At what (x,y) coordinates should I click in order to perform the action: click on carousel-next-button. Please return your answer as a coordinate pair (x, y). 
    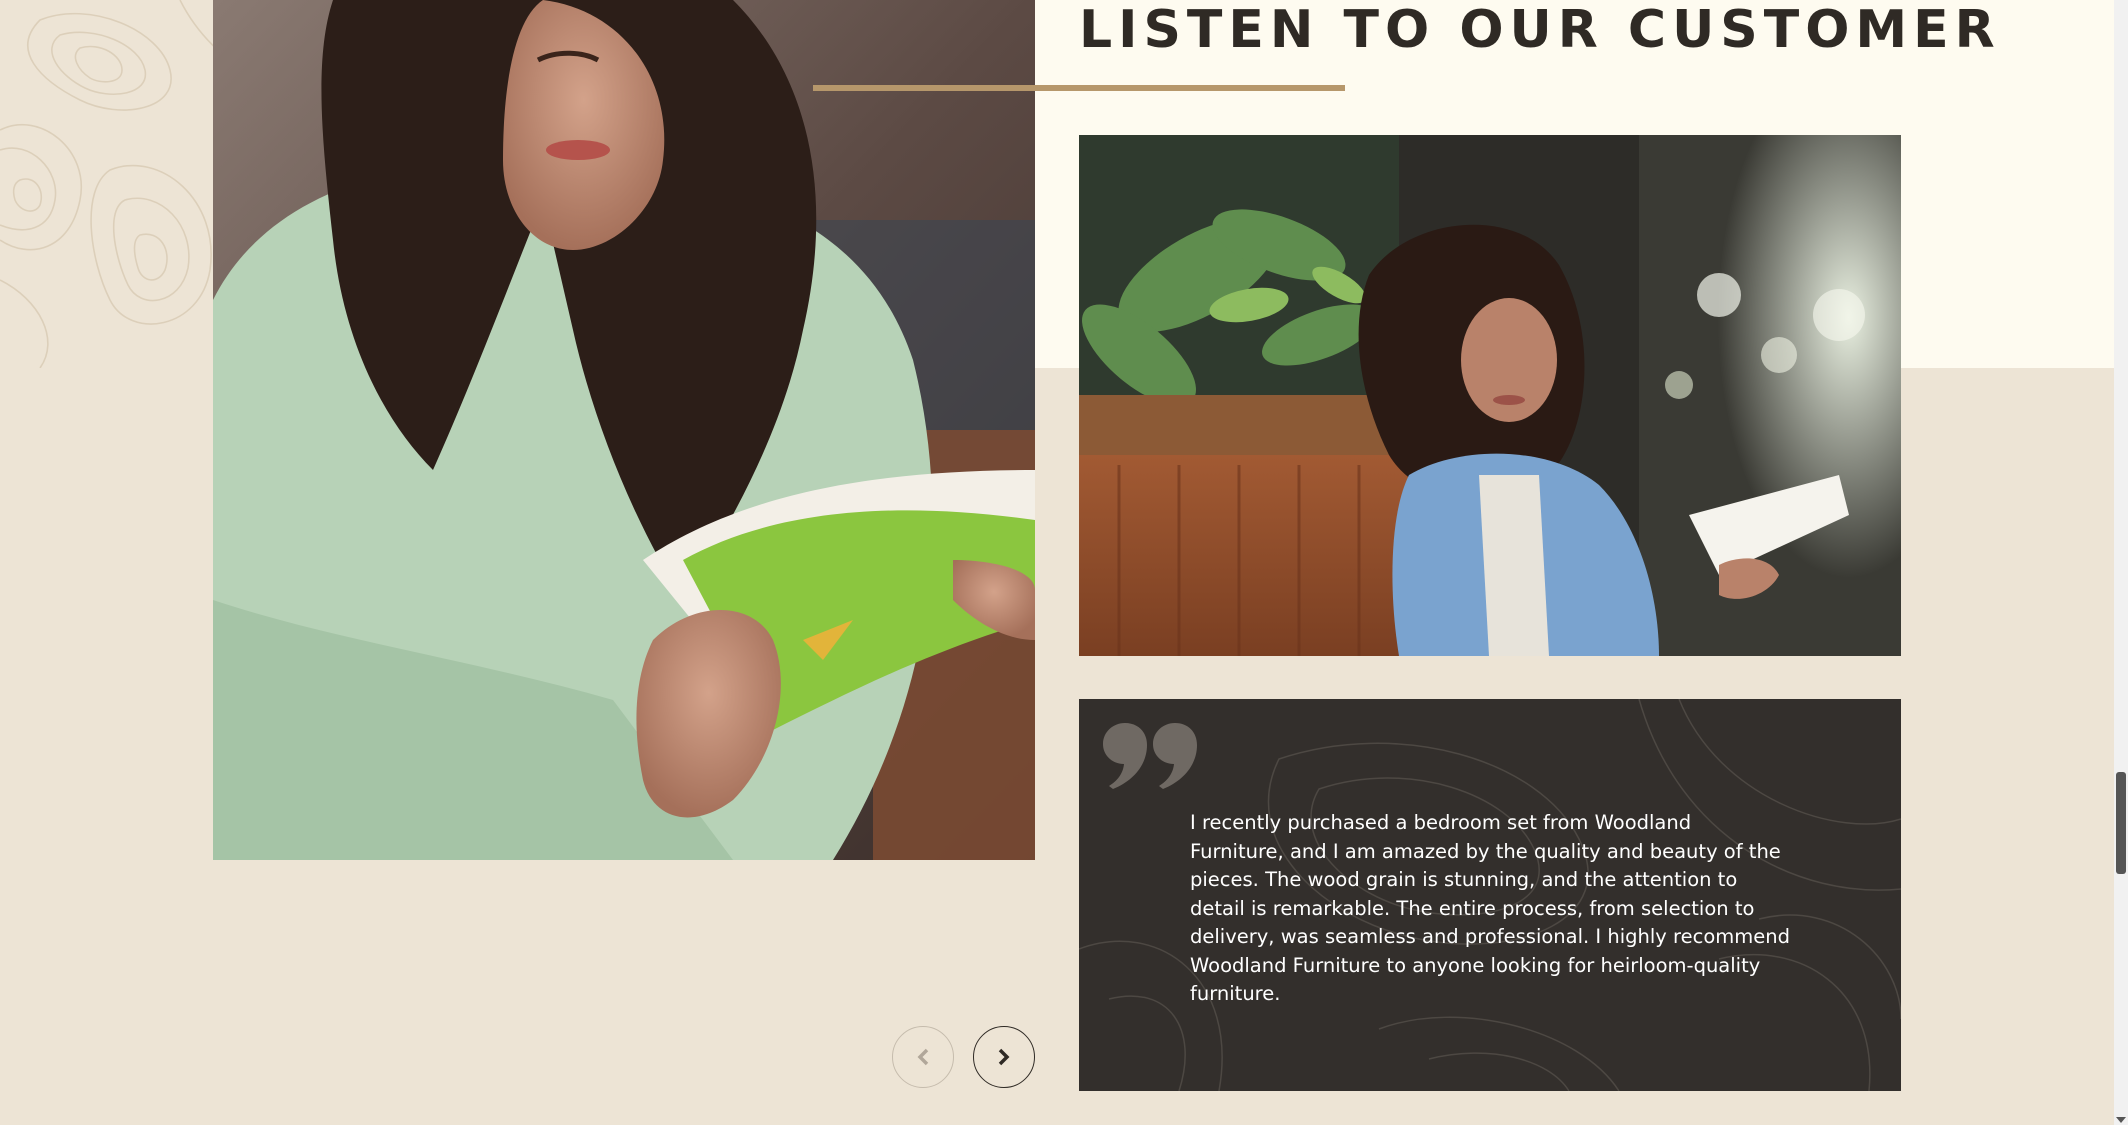
    Looking at the image, I should click on (1004, 1057).